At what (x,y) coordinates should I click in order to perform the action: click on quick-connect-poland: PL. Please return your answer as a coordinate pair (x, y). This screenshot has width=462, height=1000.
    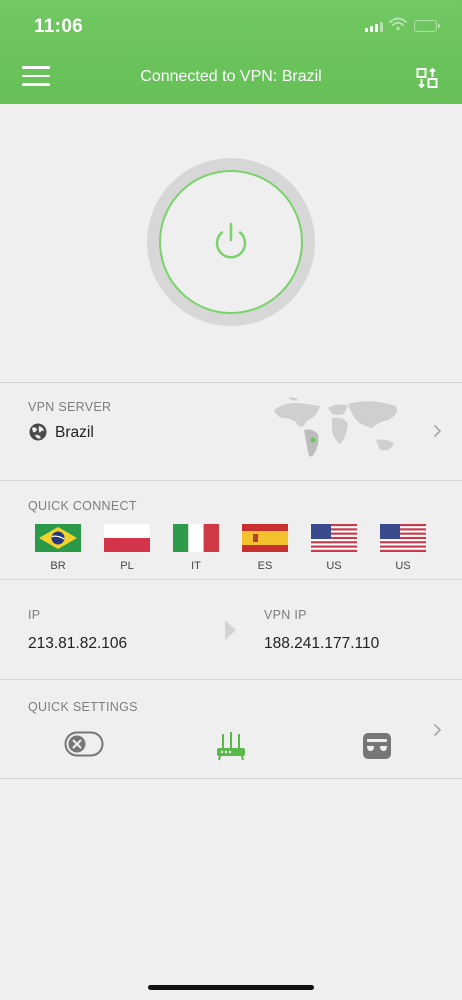
    Looking at the image, I should click on (127, 548).